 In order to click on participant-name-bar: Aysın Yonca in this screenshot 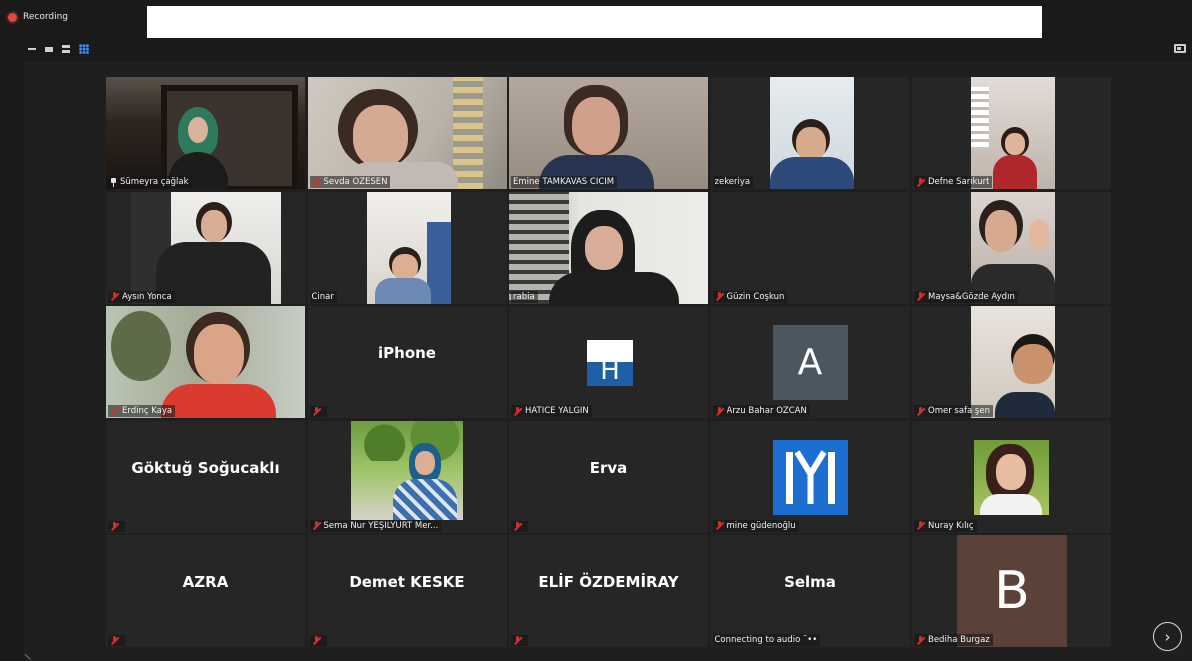, I will do `click(141, 296)`.